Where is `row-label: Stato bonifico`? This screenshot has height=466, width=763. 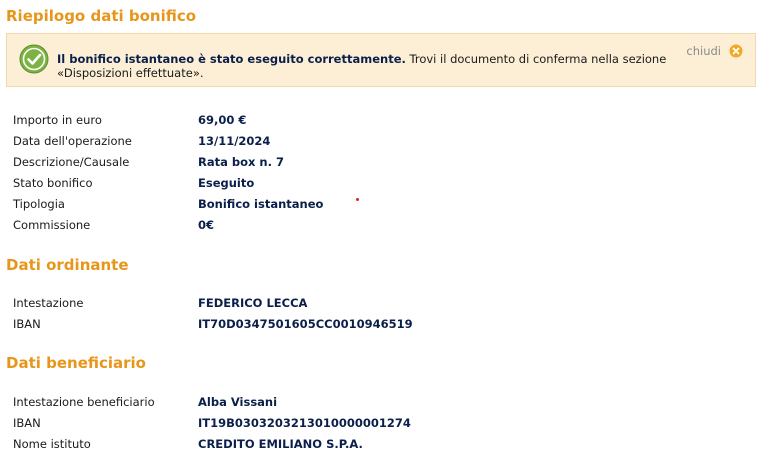 row-label: Stato bonifico is located at coordinates (53, 183).